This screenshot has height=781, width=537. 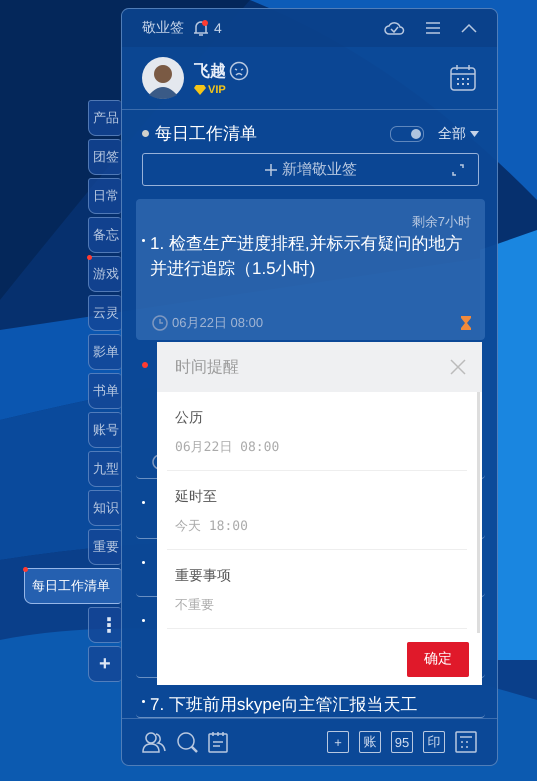 What do you see at coordinates (338, 742) in the screenshot?
I see `tool-button: +` at bounding box center [338, 742].